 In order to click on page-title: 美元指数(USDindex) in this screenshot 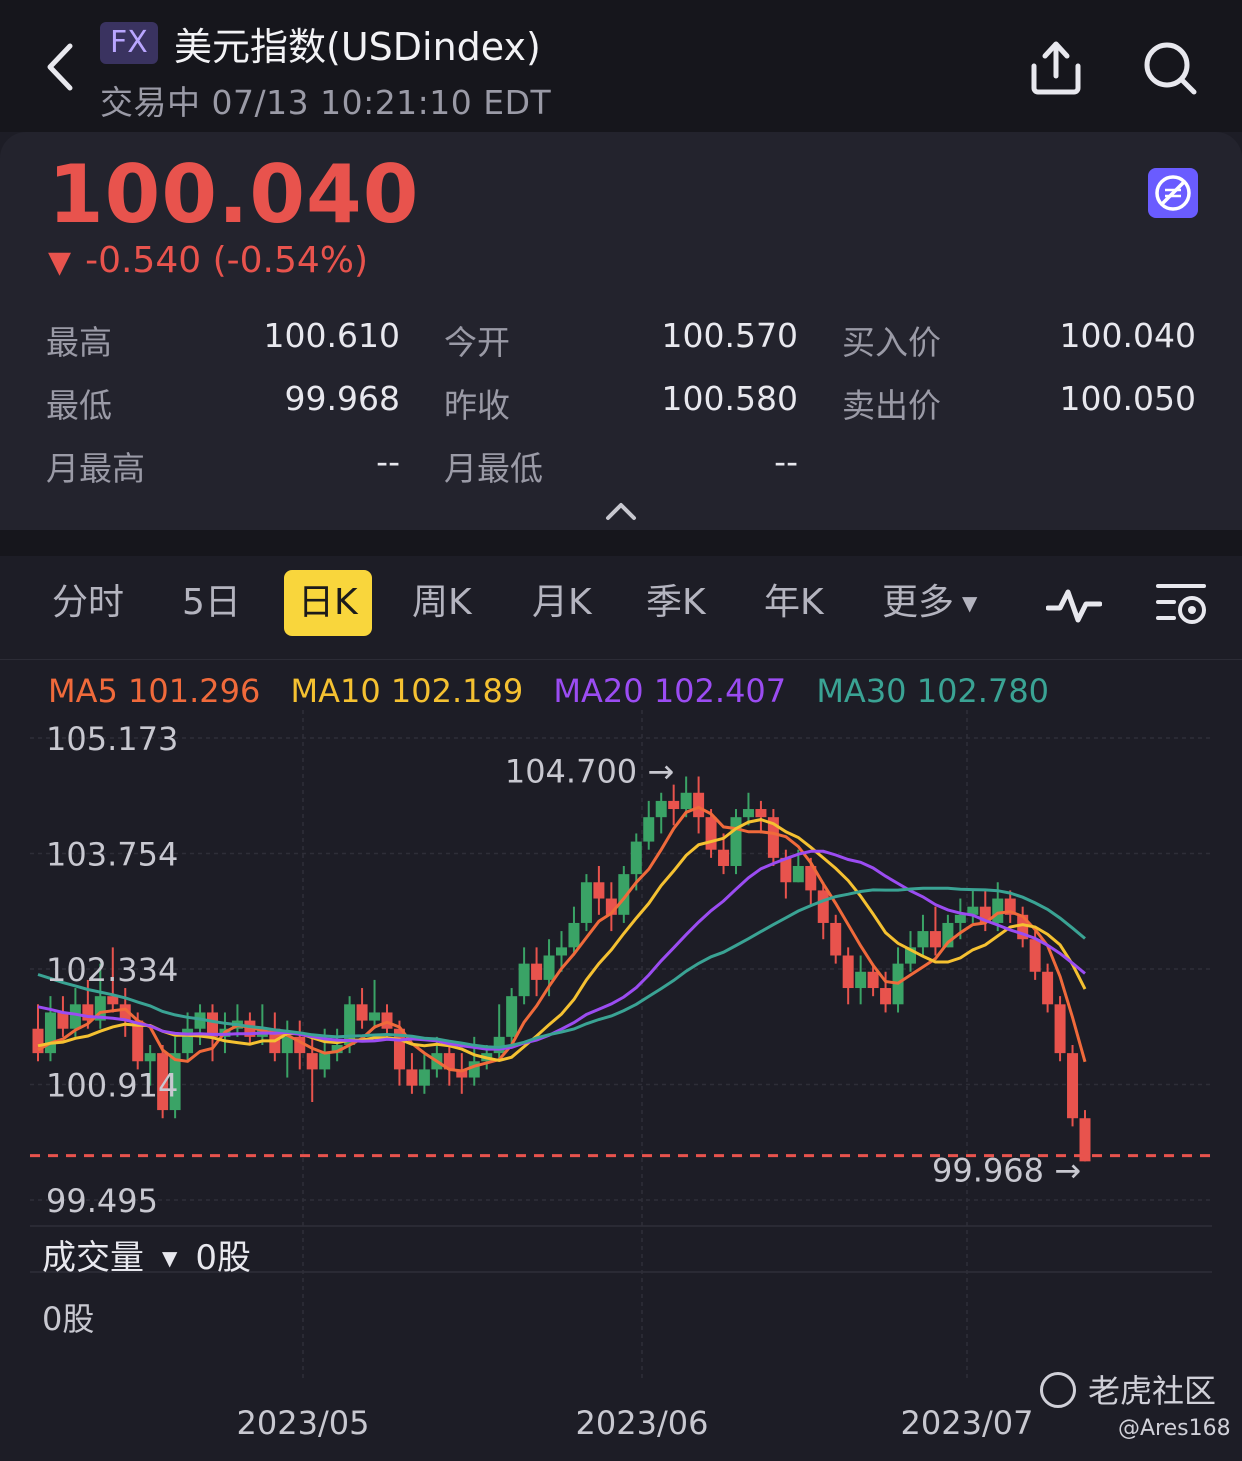, I will do `click(357, 47)`.